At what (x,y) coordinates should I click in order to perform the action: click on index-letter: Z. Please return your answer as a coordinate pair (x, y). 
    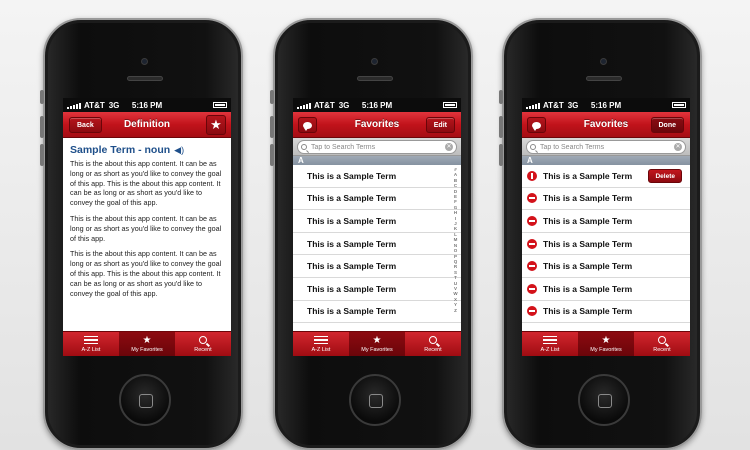
    Looking at the image, I should click on (455, 310).